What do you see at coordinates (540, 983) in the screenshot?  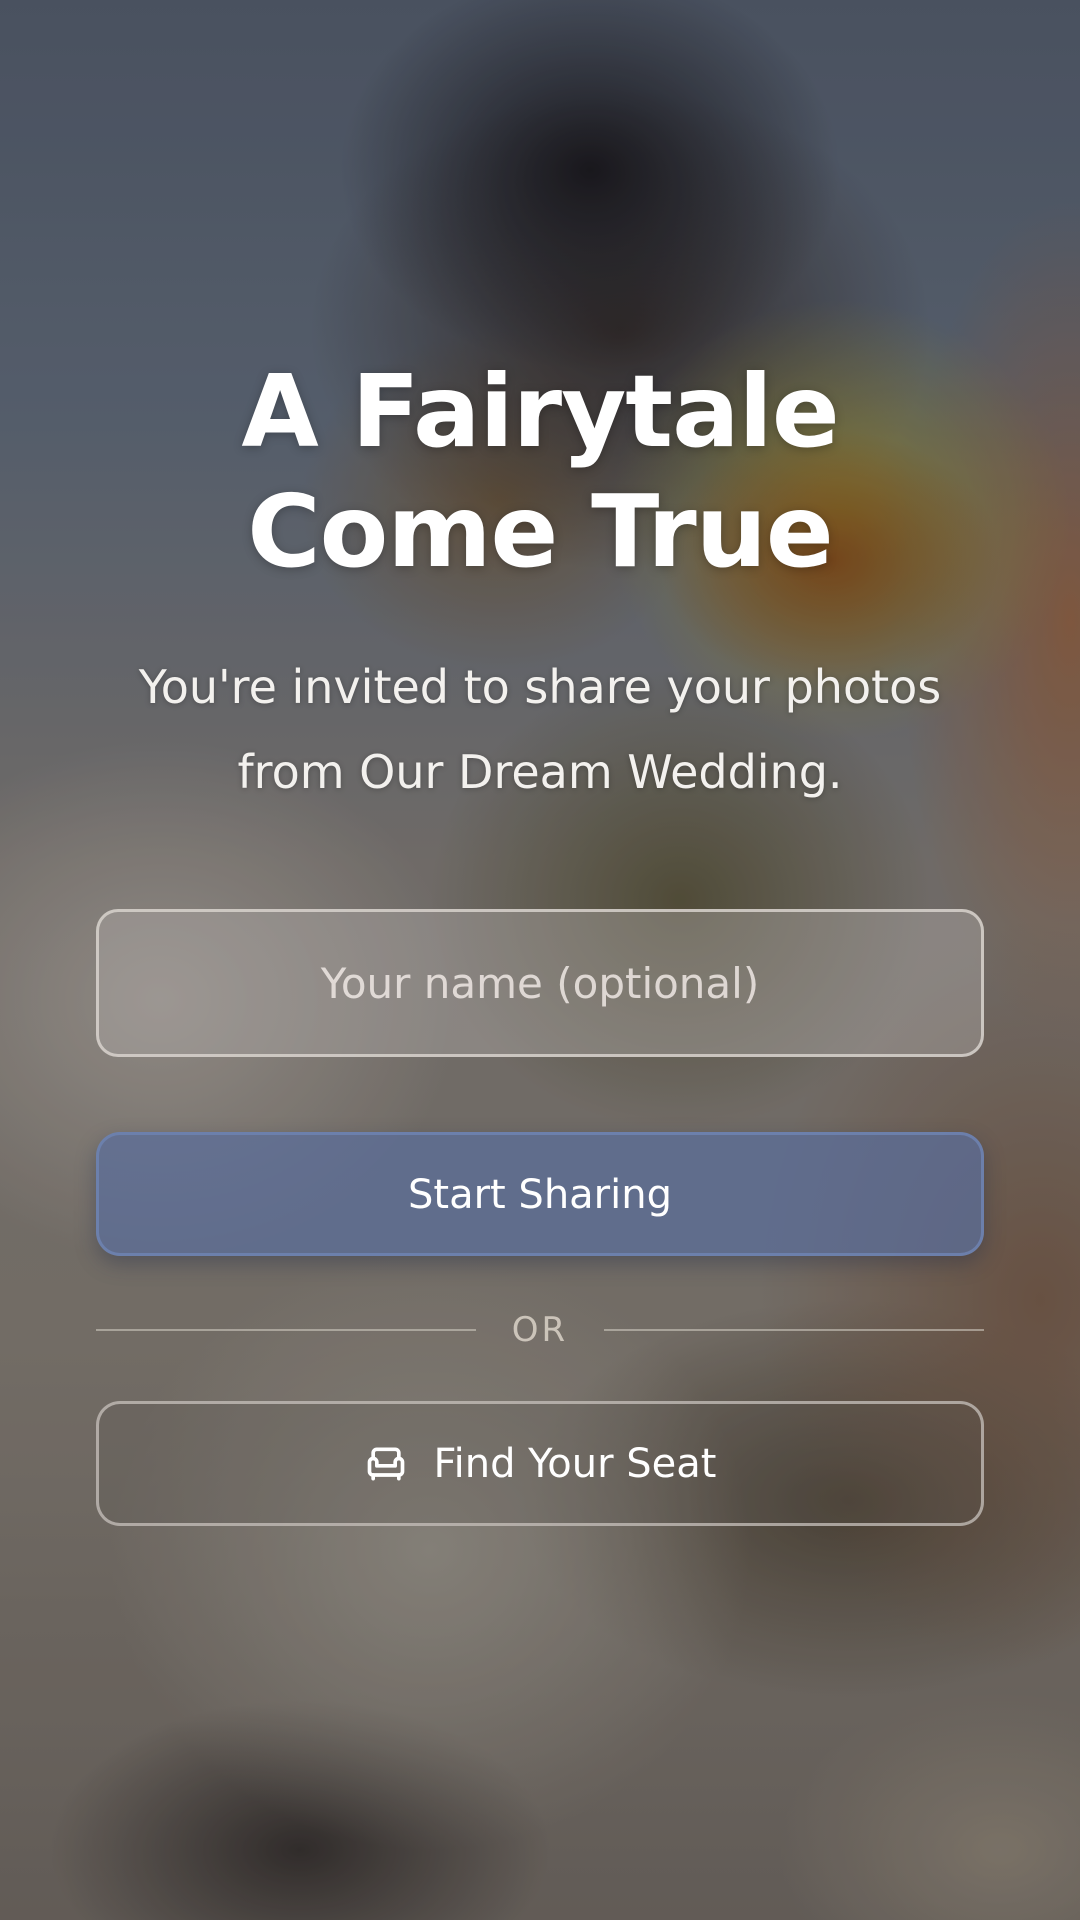 I see `name-input` at bounding box center [540, 983].